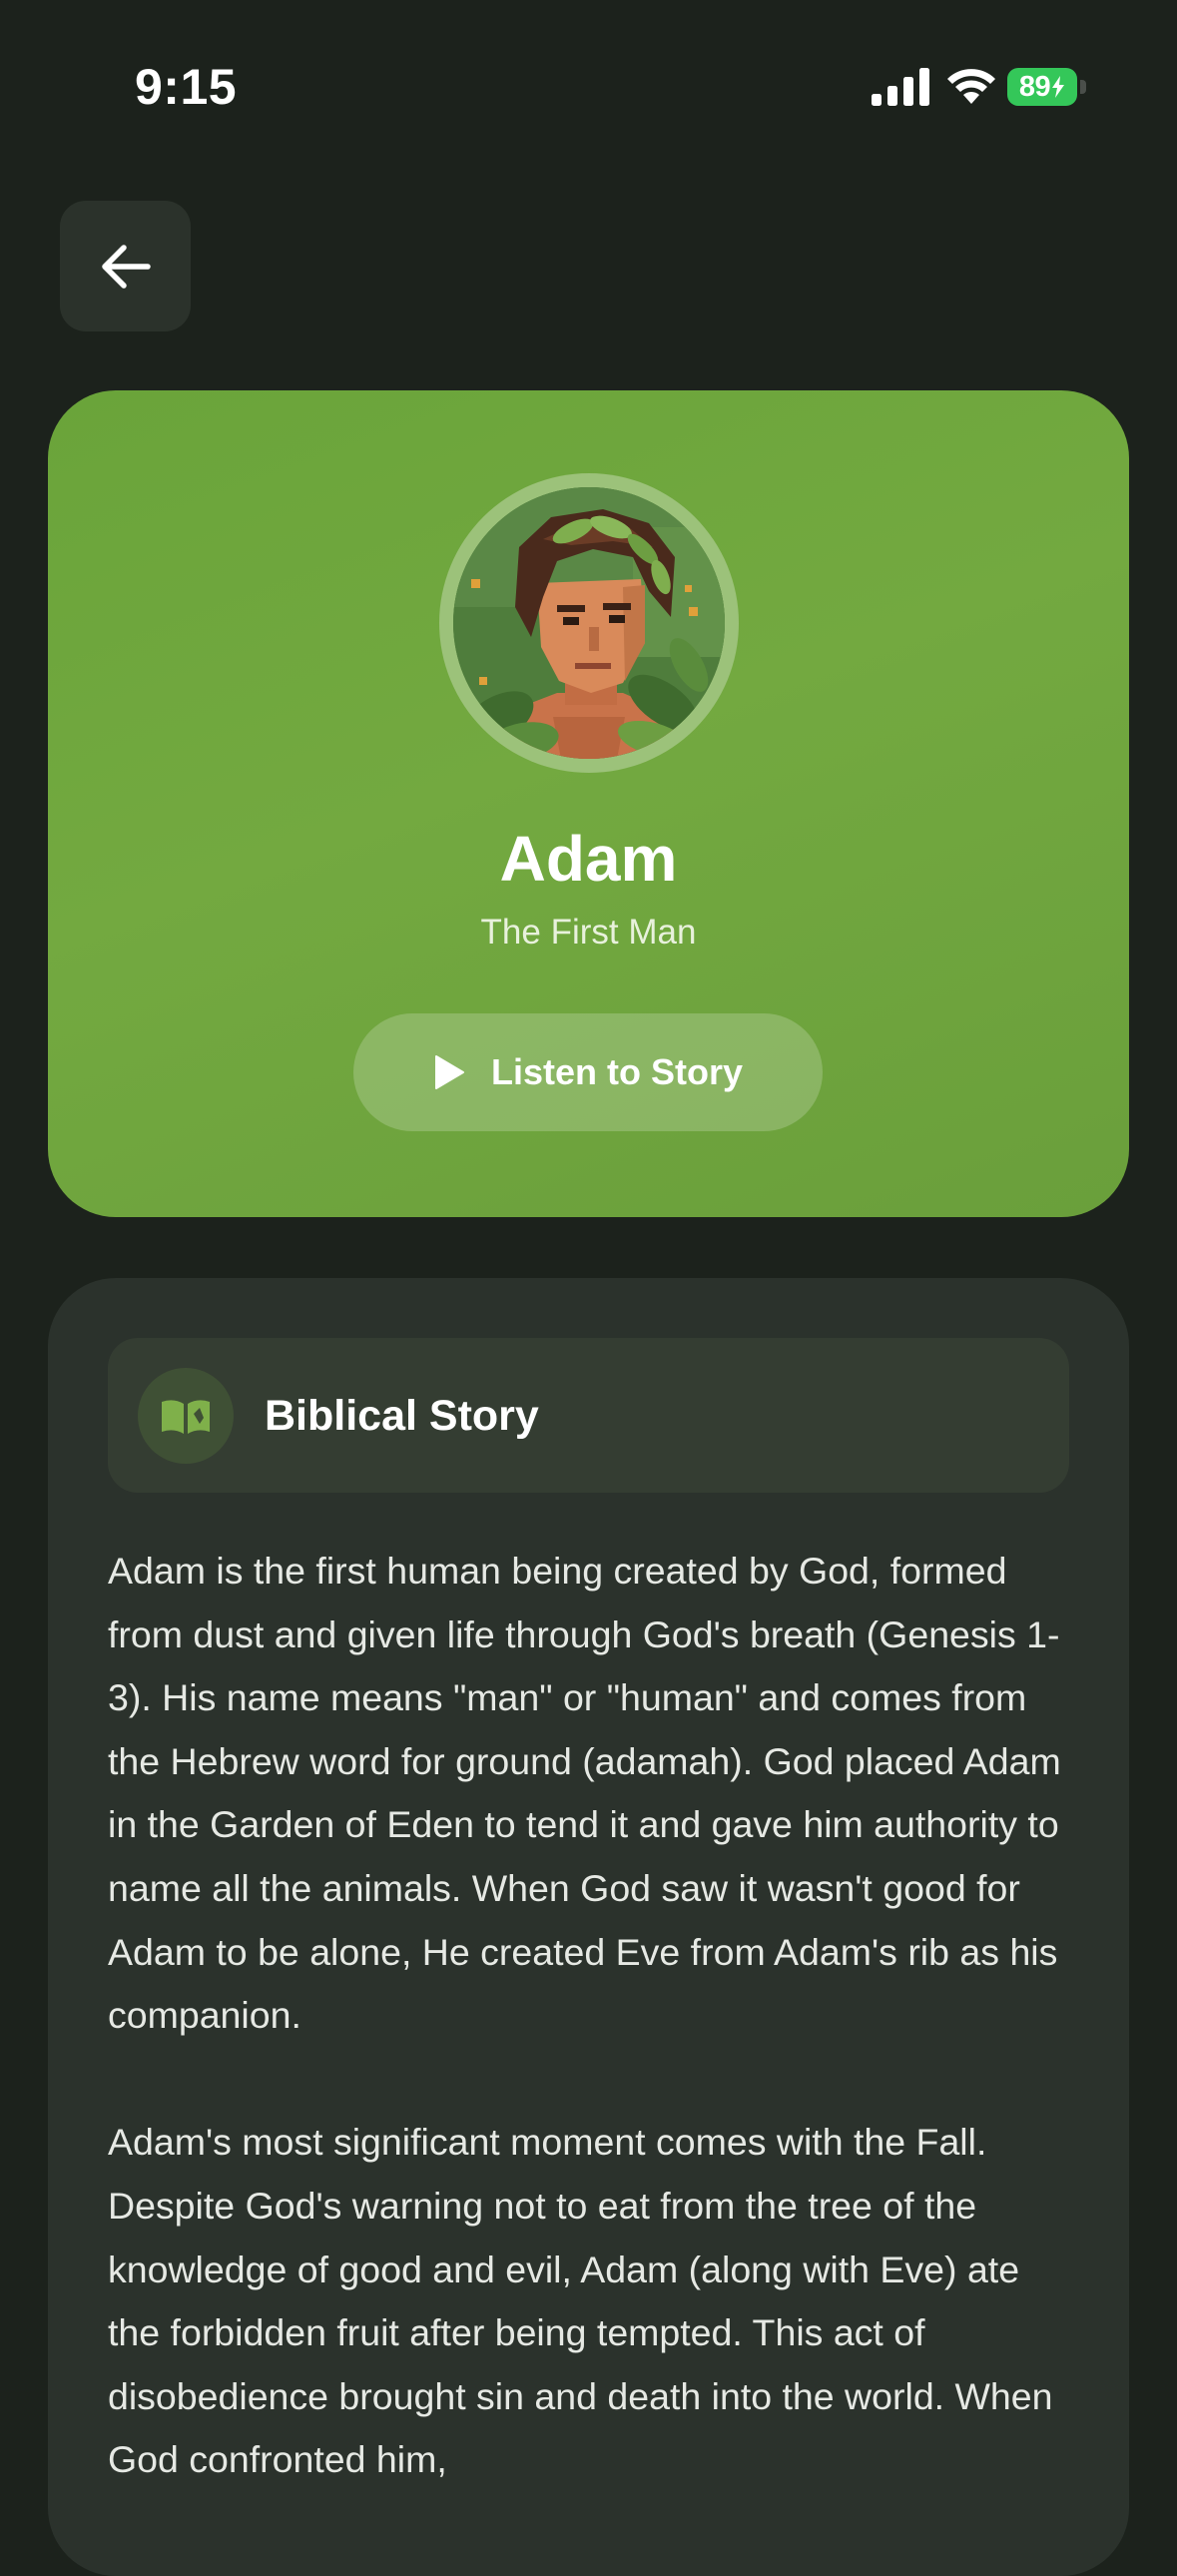 This screenshot has width=1177, height=2576. Describe the element at coordinates (900, 87) in the screenshot. I see `cellular-signal-icon` at that location.